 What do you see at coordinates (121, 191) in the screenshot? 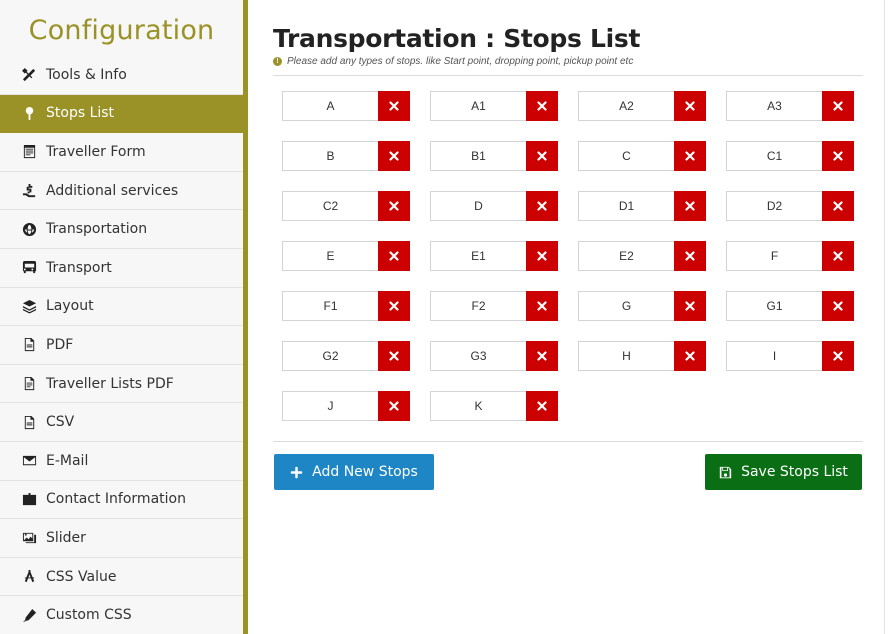
I see `sidebar-item-additional-services: Additional services` at bounding box center [121, 191].